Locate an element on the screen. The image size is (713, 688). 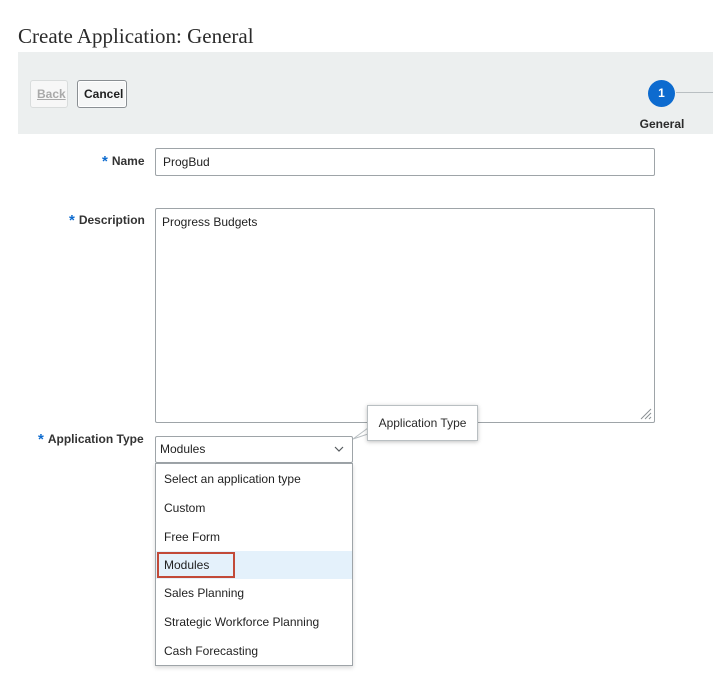
chevron-down-icon is located at coordinates (339, 449).